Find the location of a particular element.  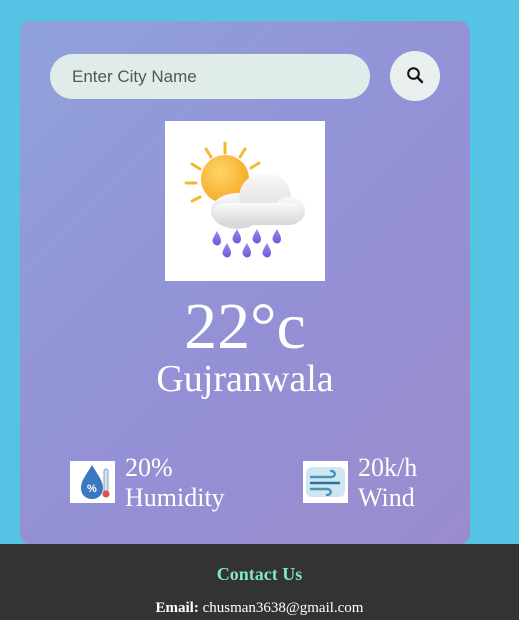

email-address: chusman3638@gmail.com is located at coordinates (283, 608).